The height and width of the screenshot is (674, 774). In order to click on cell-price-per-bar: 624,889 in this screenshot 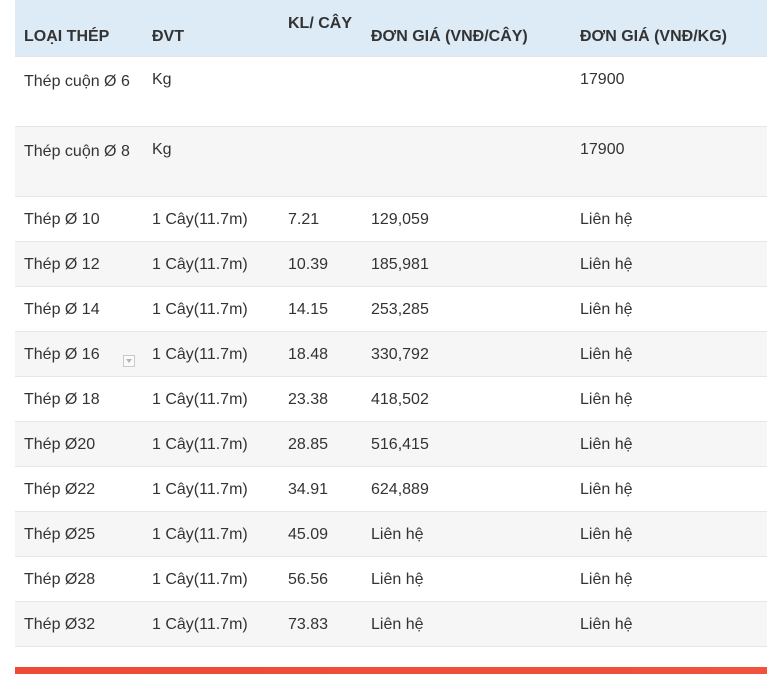, I will do `click(466, 489)`.